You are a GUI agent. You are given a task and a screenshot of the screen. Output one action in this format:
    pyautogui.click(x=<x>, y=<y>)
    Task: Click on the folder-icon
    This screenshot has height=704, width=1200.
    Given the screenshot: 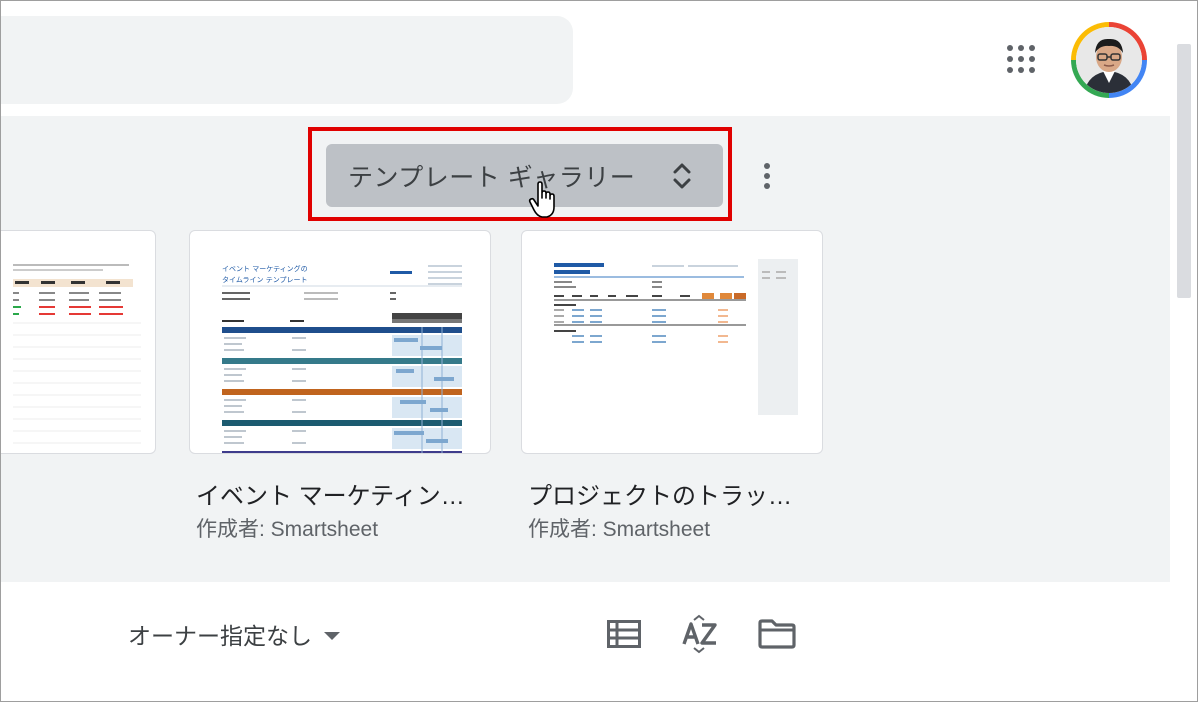 What is the action you would take?
    pyautogui.click(x=777, y=634)
    